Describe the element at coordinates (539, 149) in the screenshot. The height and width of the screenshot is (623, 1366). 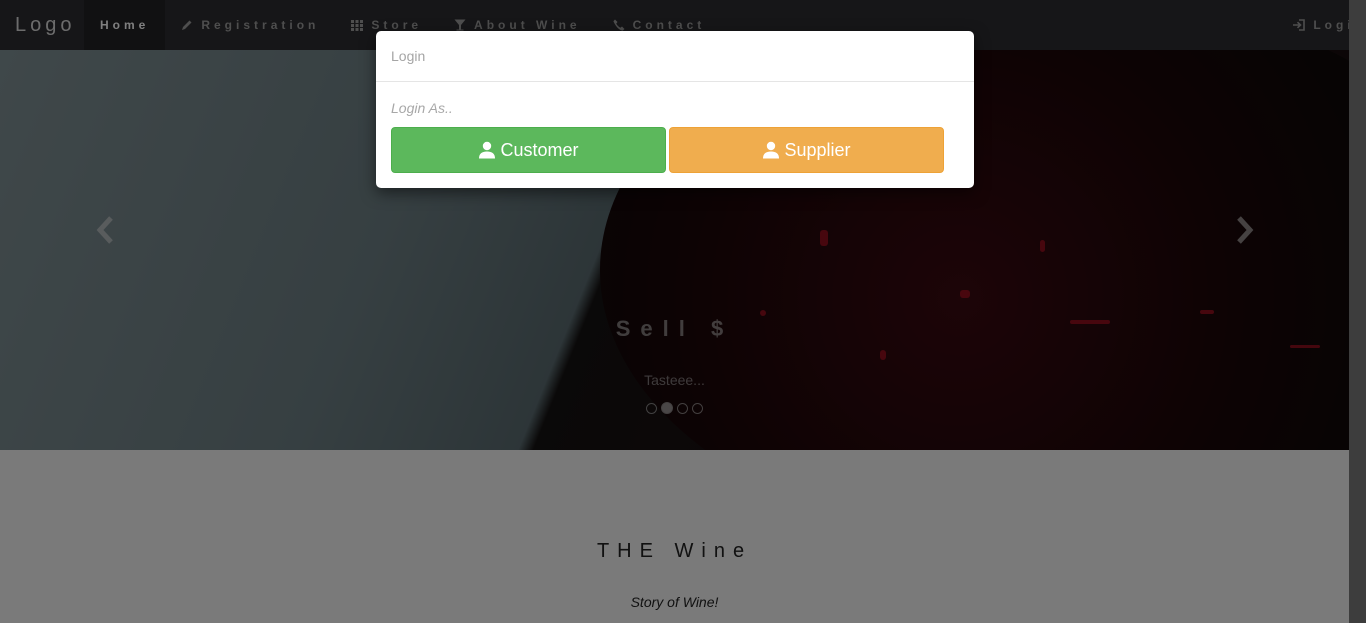
I see `customer-button-label: Customer` at that location.